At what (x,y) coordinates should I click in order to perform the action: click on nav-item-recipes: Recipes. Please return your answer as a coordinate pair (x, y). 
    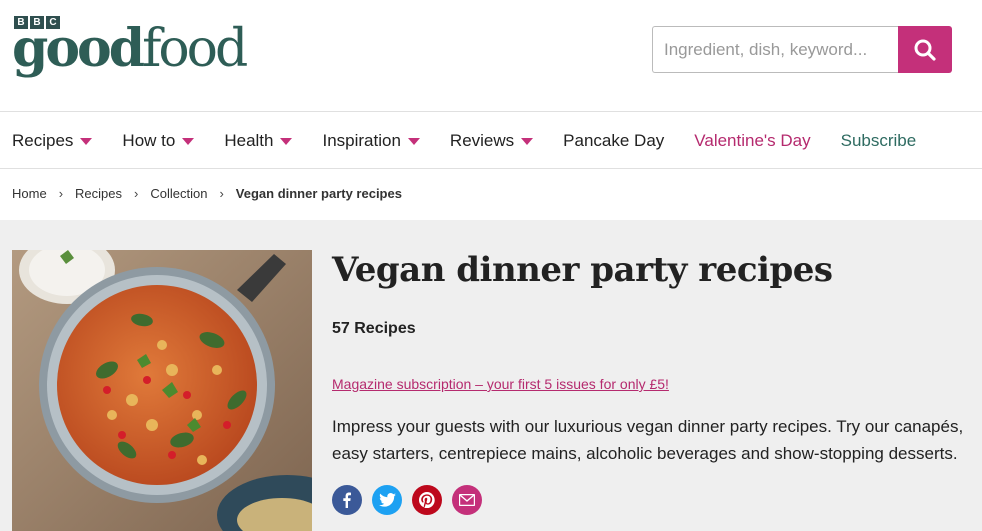
    Looking at the image, I should click on (52, 140).